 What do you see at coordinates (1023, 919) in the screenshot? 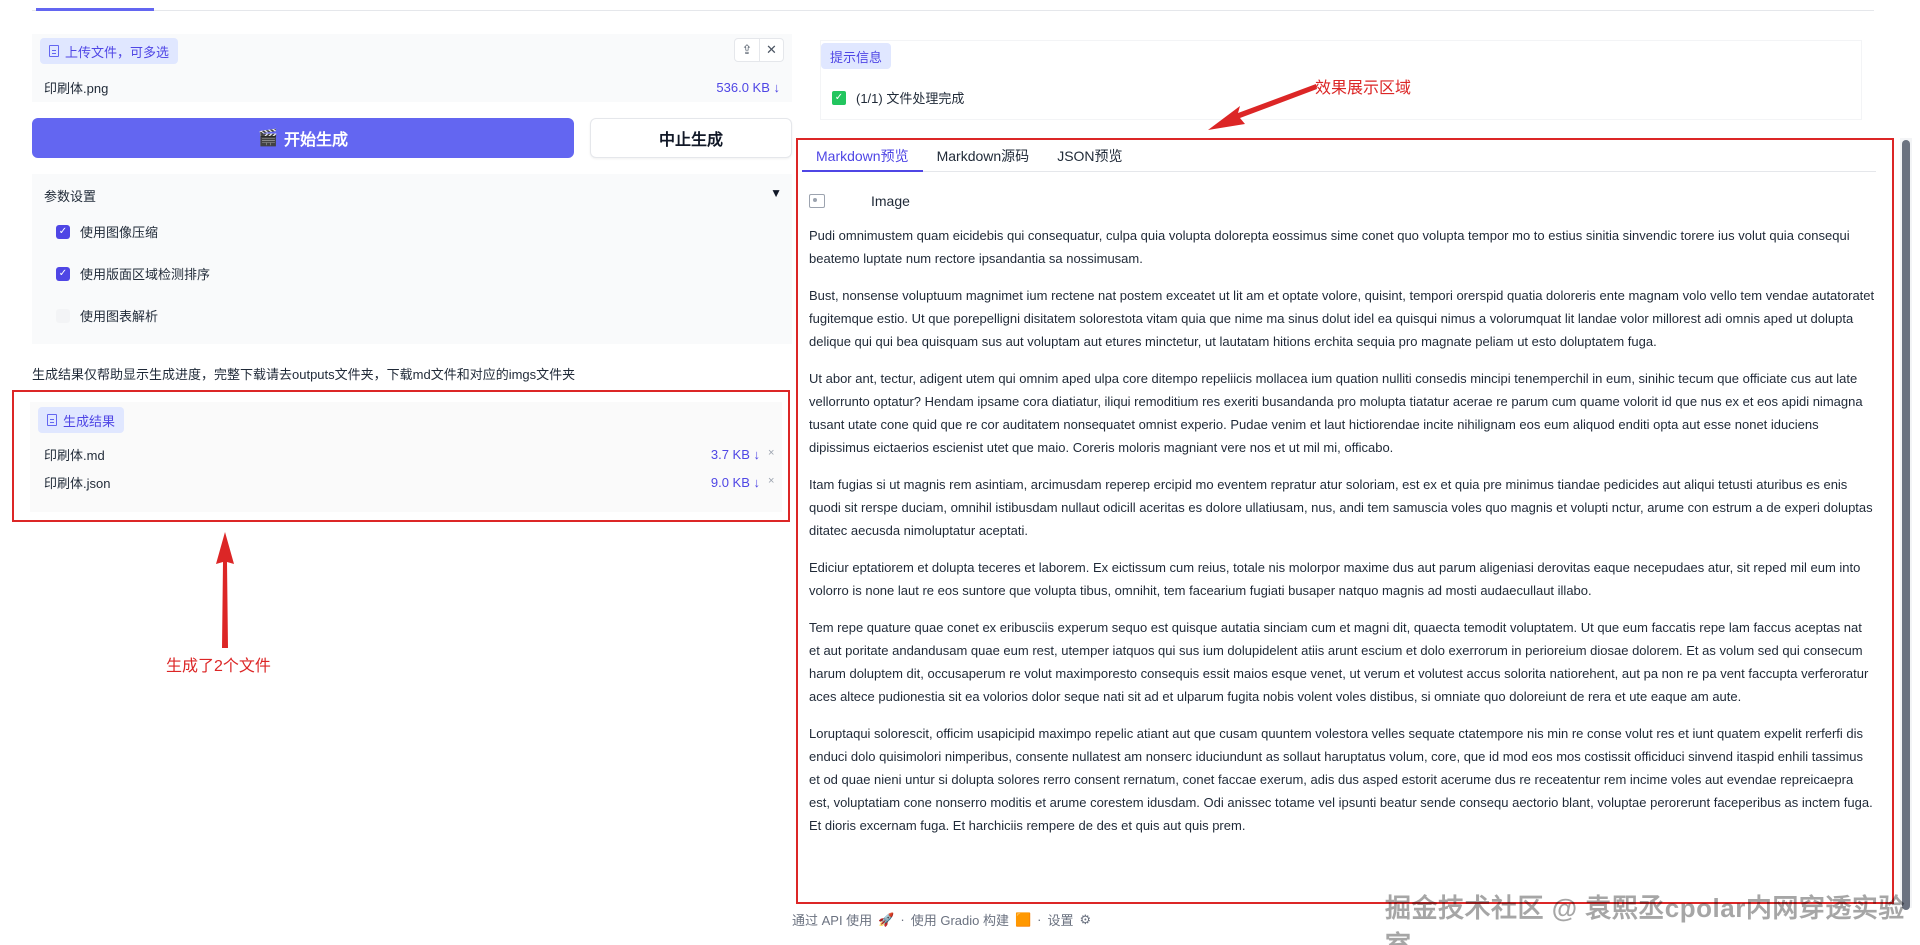
I see `gradio-logo-icon: 🟧` at bounding box center [1023, 919].